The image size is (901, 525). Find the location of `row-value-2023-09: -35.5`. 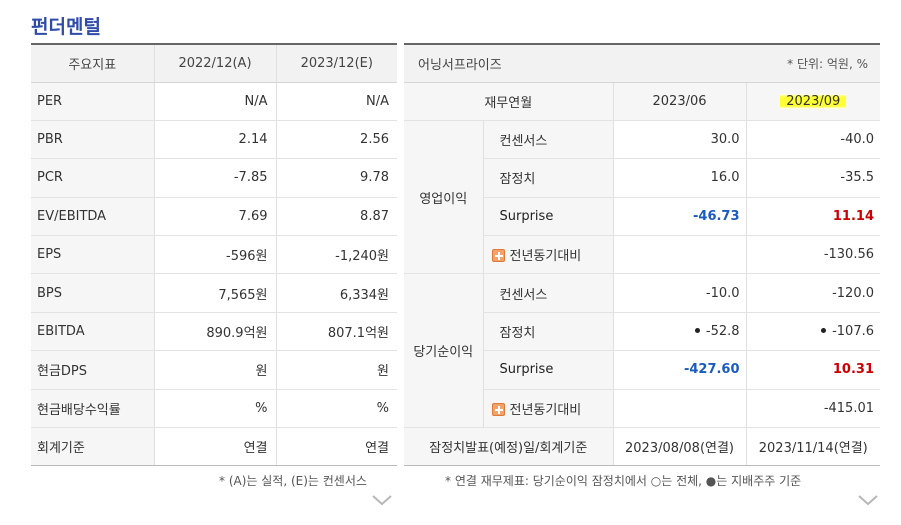

row-value-2023-09: -35.5 is located at coordinates (813, 178).